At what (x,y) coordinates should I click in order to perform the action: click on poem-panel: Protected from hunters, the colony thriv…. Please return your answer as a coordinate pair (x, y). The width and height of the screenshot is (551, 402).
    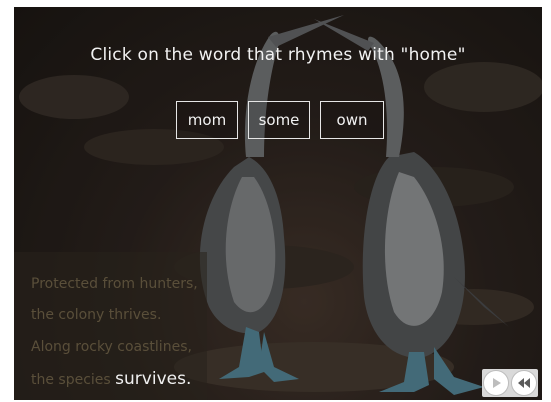
    Looking at the image, I should click on (110, 326).